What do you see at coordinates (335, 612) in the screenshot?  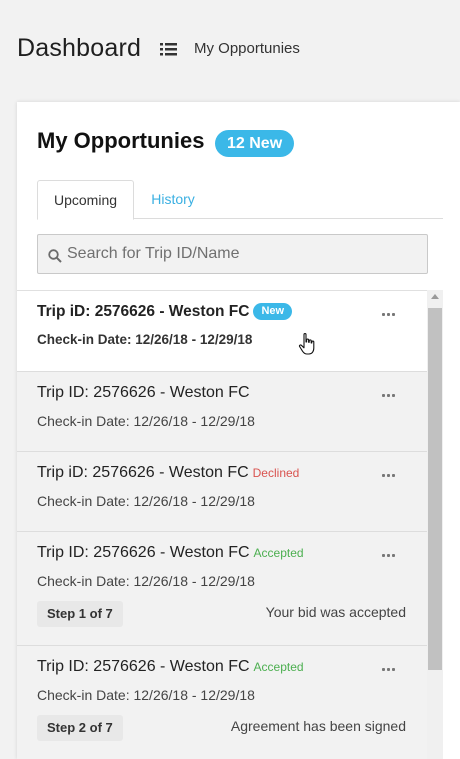 I see `status-note: Your bid was accepted` at bounding box center [335, 612].